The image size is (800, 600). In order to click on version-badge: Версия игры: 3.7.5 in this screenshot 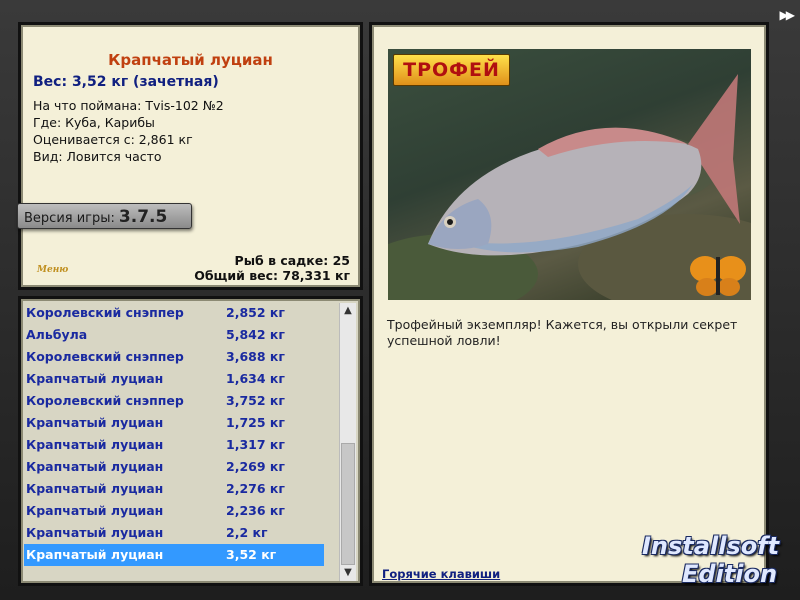, I will do `click(104, 216)`.